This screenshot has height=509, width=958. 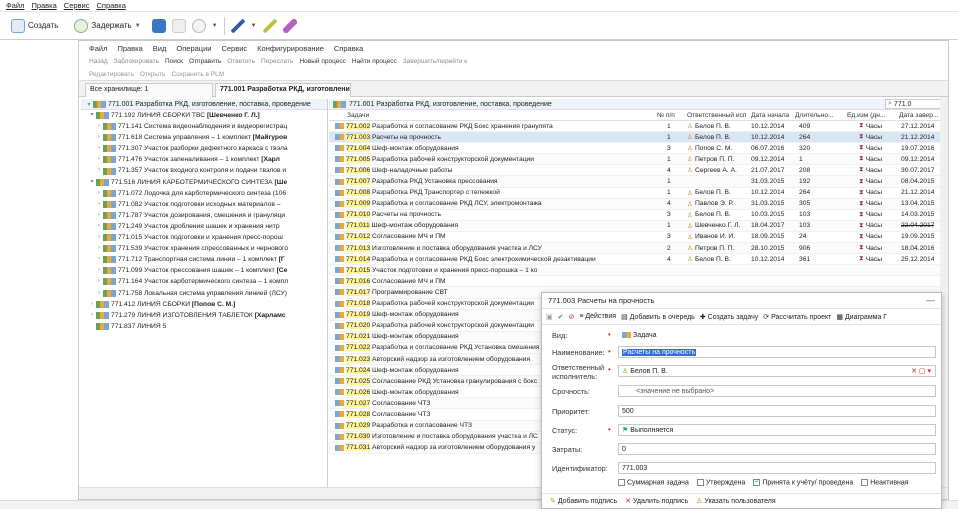 I want to click on new-process-button: Новый процесс, so click(x=322, y=61).